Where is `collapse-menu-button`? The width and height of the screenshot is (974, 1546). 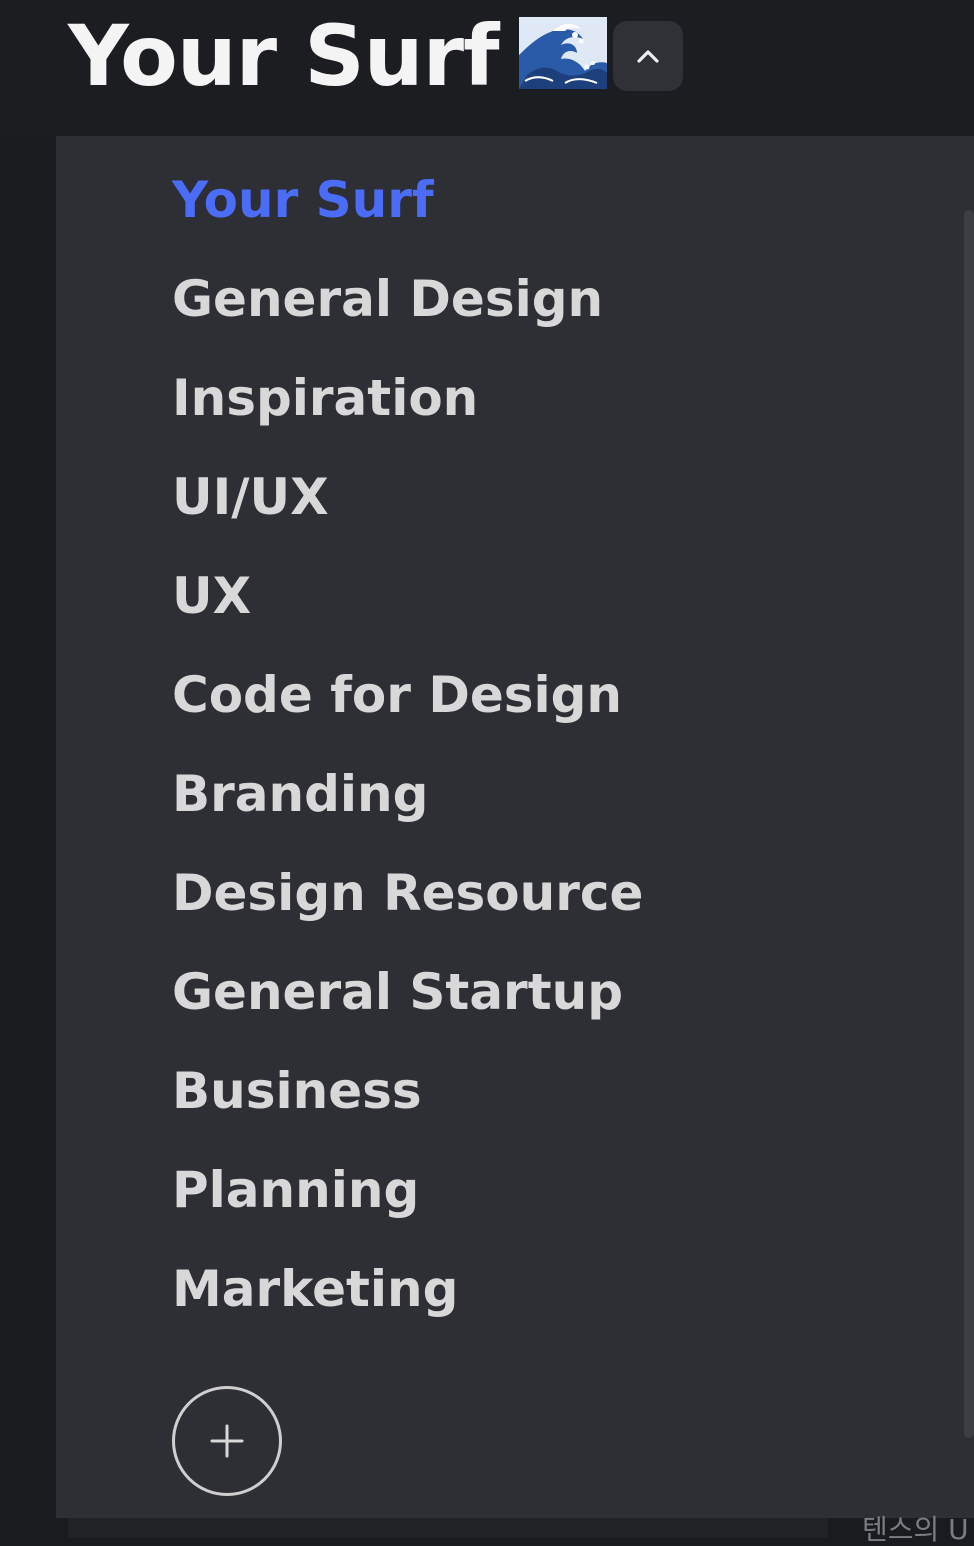
collapse-menu-button is located at coordinates (648, 56).